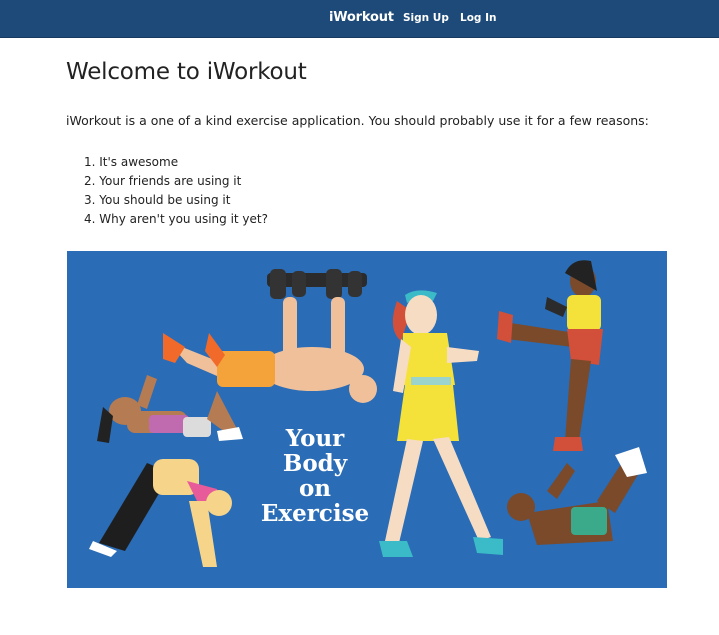 Image resolution: width=719 pixels, height=635 pixels. What do you see at coordinates (163, 181) in the screenshot?
I see `list-item: 2. Your friends are using it` at bounding box center [163, 181].